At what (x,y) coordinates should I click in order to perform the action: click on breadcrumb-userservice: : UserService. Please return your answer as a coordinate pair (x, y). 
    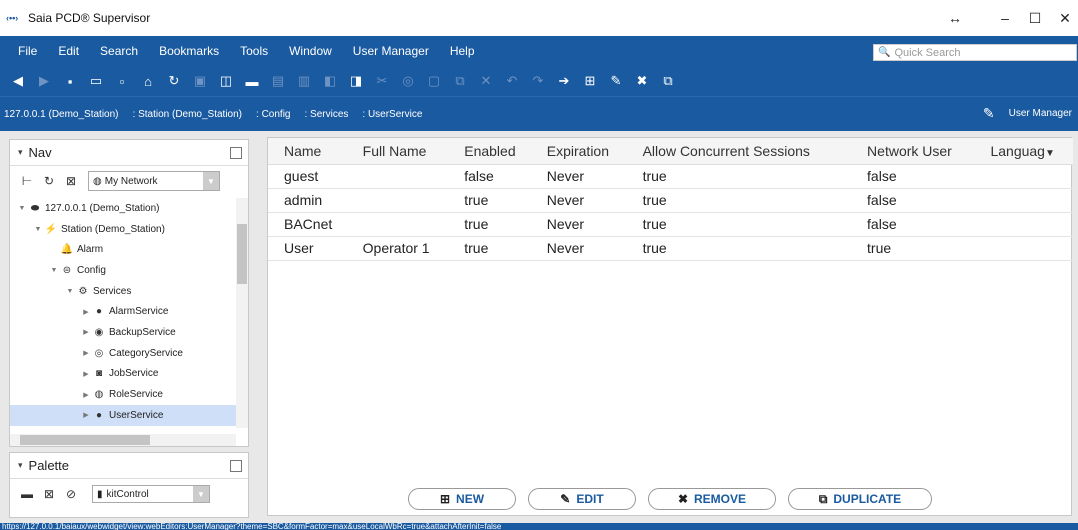
    Looking at the image, I should click on (392, 114).